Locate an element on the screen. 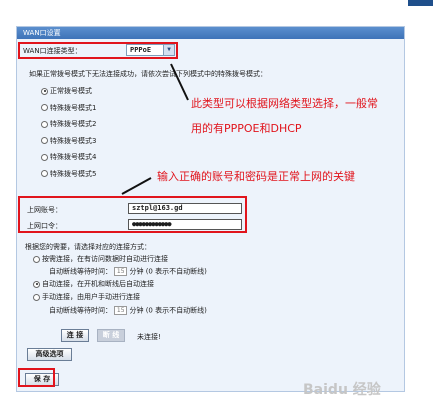 This screenshot has width=433, height=402. annotation-arrows is located at coordinates (155, 129).